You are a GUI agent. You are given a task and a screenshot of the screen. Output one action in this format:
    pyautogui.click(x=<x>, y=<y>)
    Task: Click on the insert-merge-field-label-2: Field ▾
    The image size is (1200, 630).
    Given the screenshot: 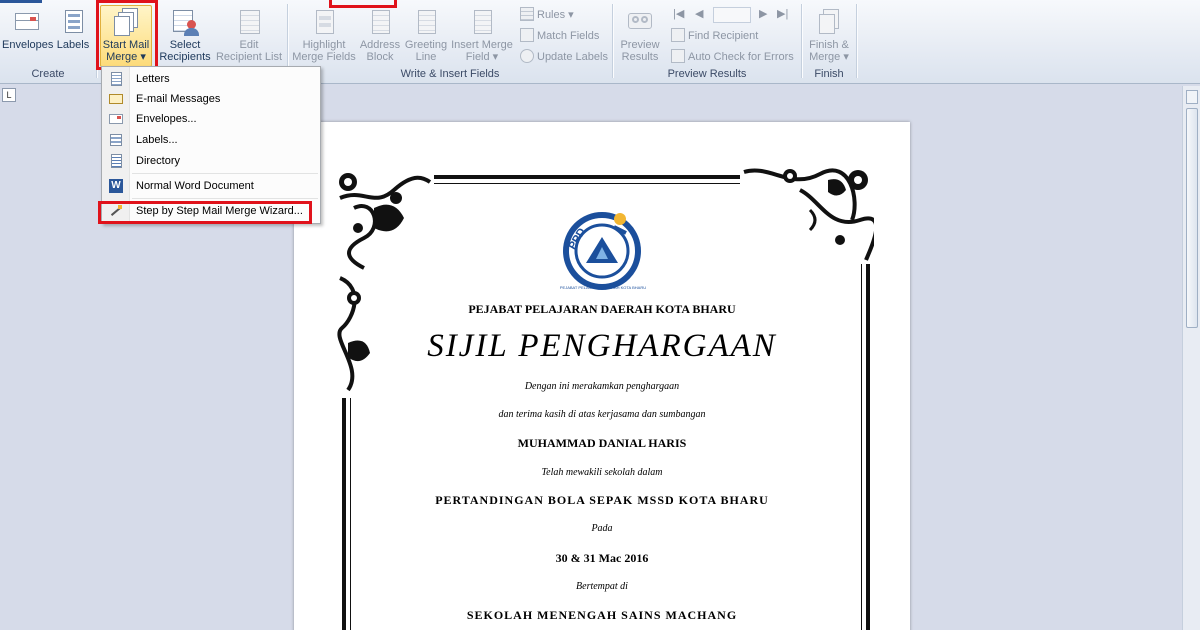 What is the action you would take?
    pyautogui.click(x=482, y=57)
    